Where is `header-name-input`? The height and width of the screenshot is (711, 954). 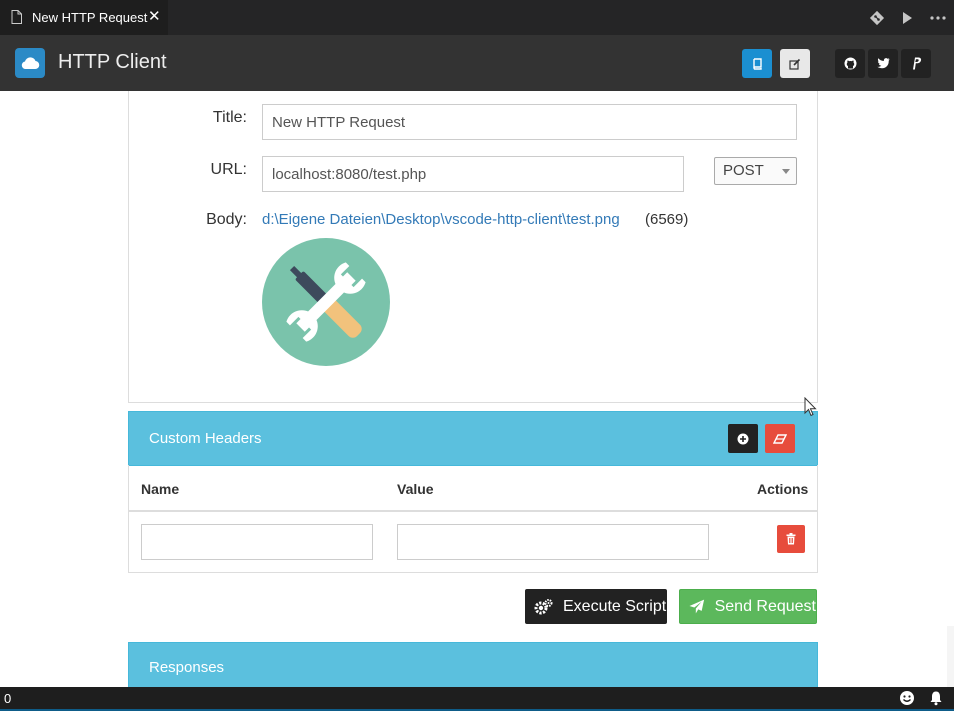
header-name-input is located at coordinates (257, 542).